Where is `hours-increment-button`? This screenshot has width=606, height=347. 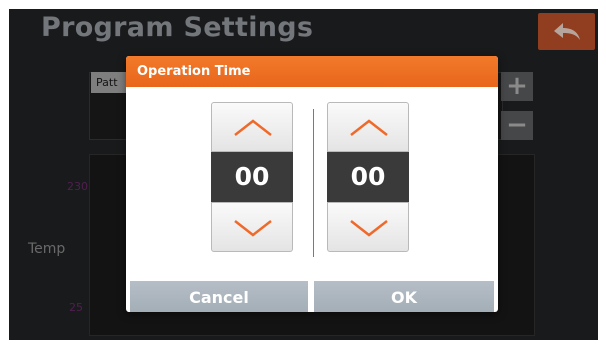
hours-increment-button is located at coordinates (252, 127).